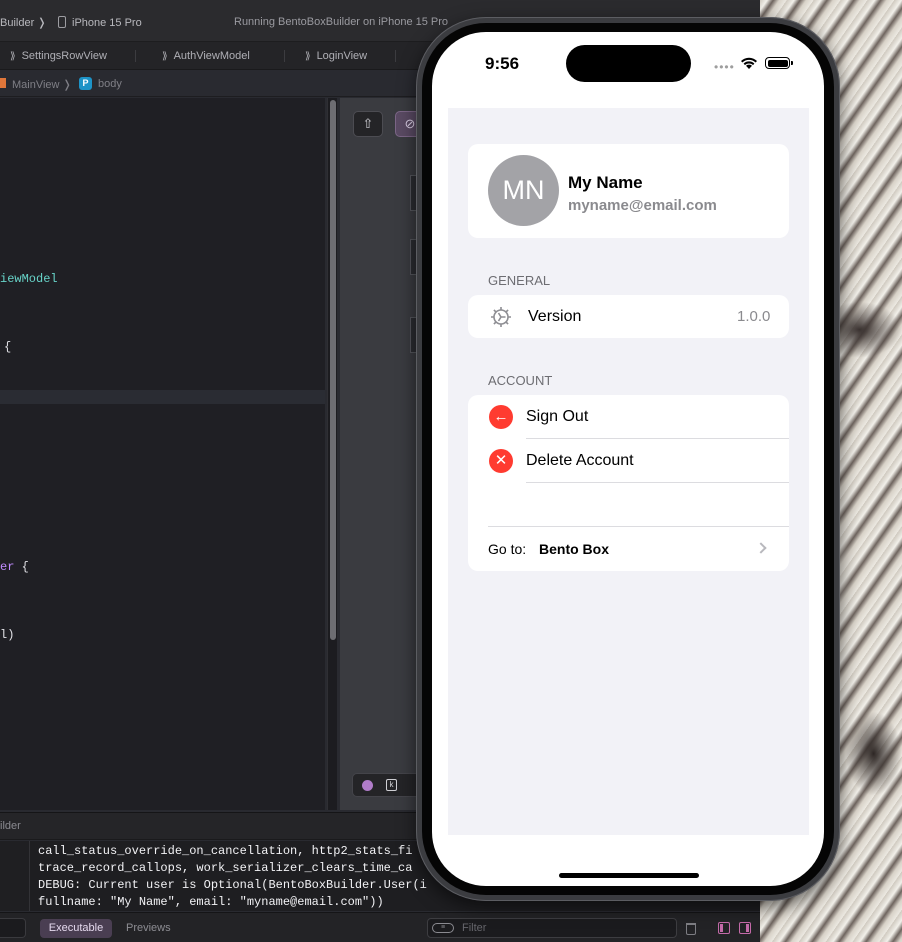 This screenshot has height=942, width=902. I want to click on editor-scrollbar, so click(332, 454).